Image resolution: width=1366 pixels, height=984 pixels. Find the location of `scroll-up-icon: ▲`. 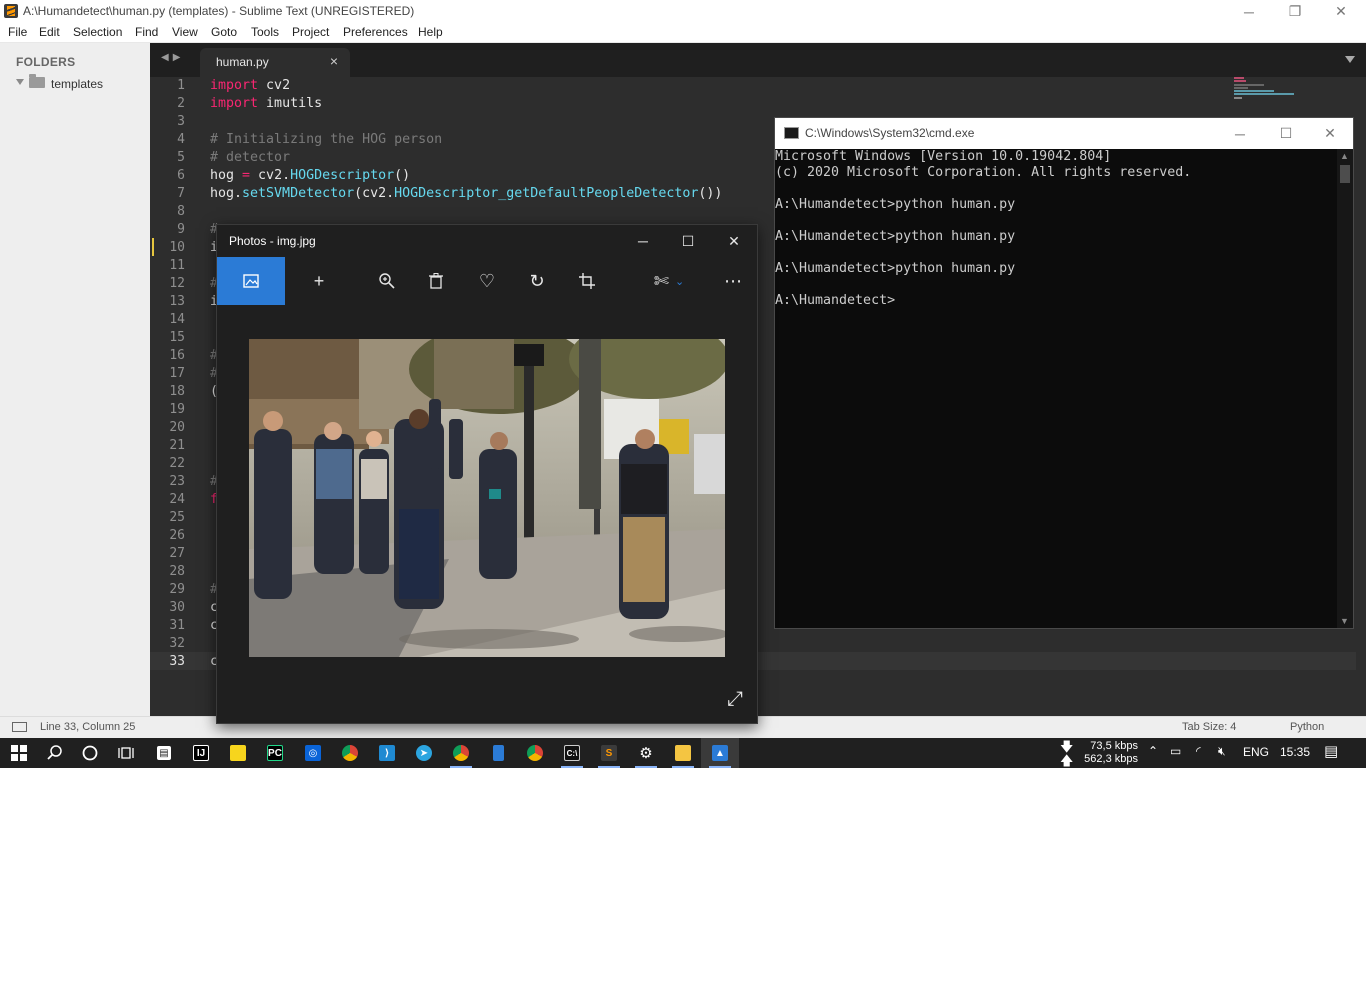

scroll-up-icon: ▲ is located at coordinates (1344, 156).